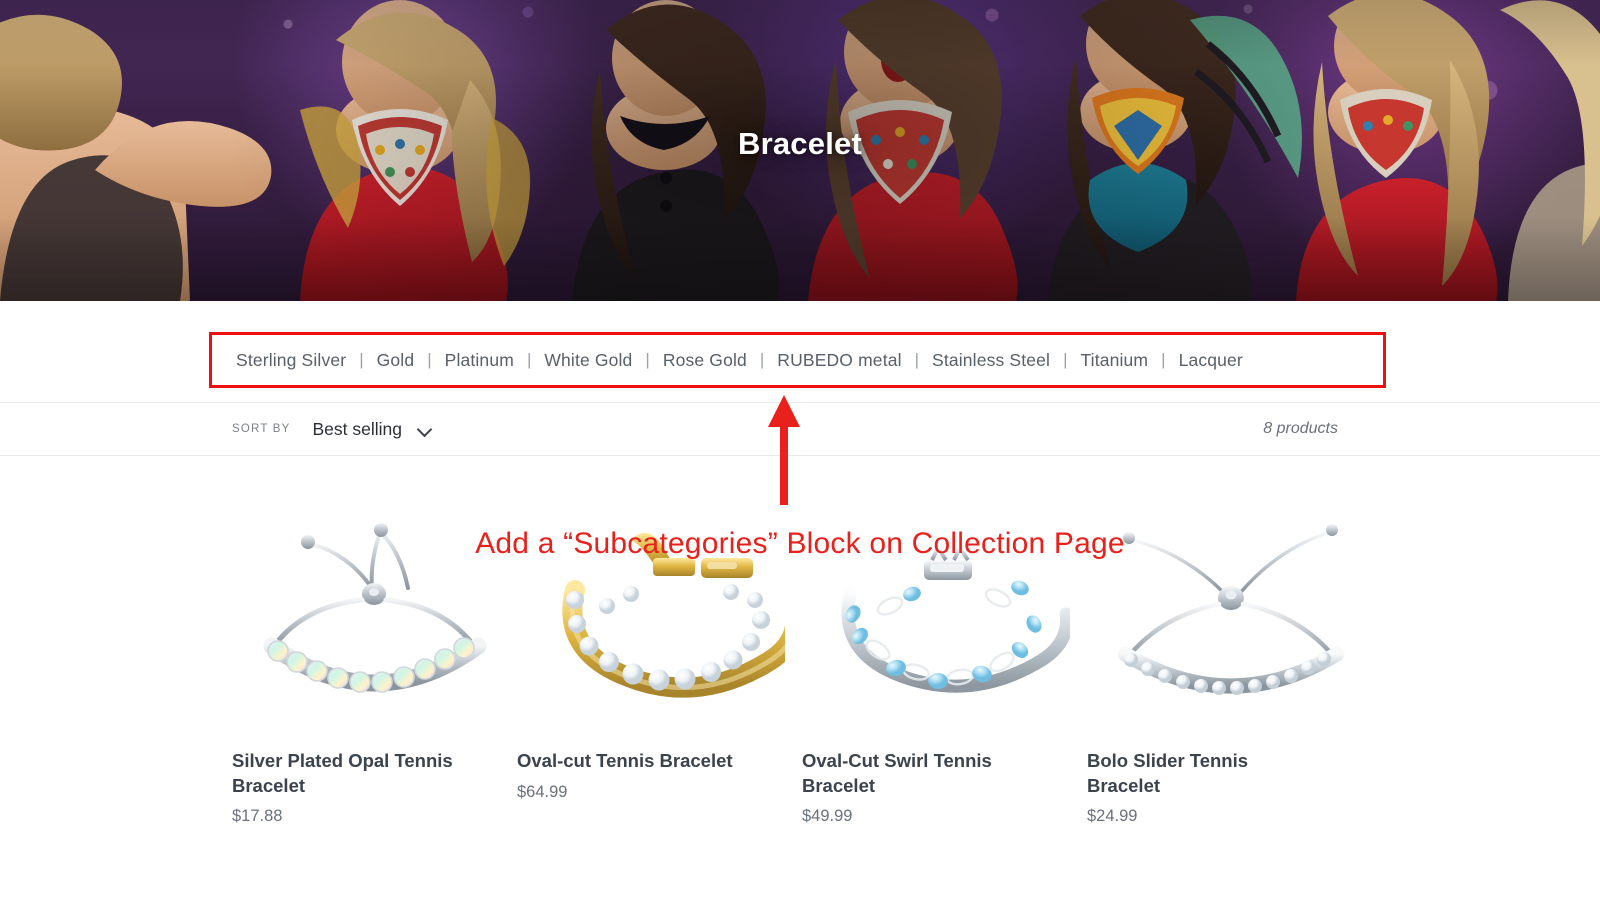 The height and width of the screenshot is (900, 1600). Describe the element at coordinates (673, 615) in the screenshot. I see `gold-diamond-tennis-bracelet-icon` at that location.